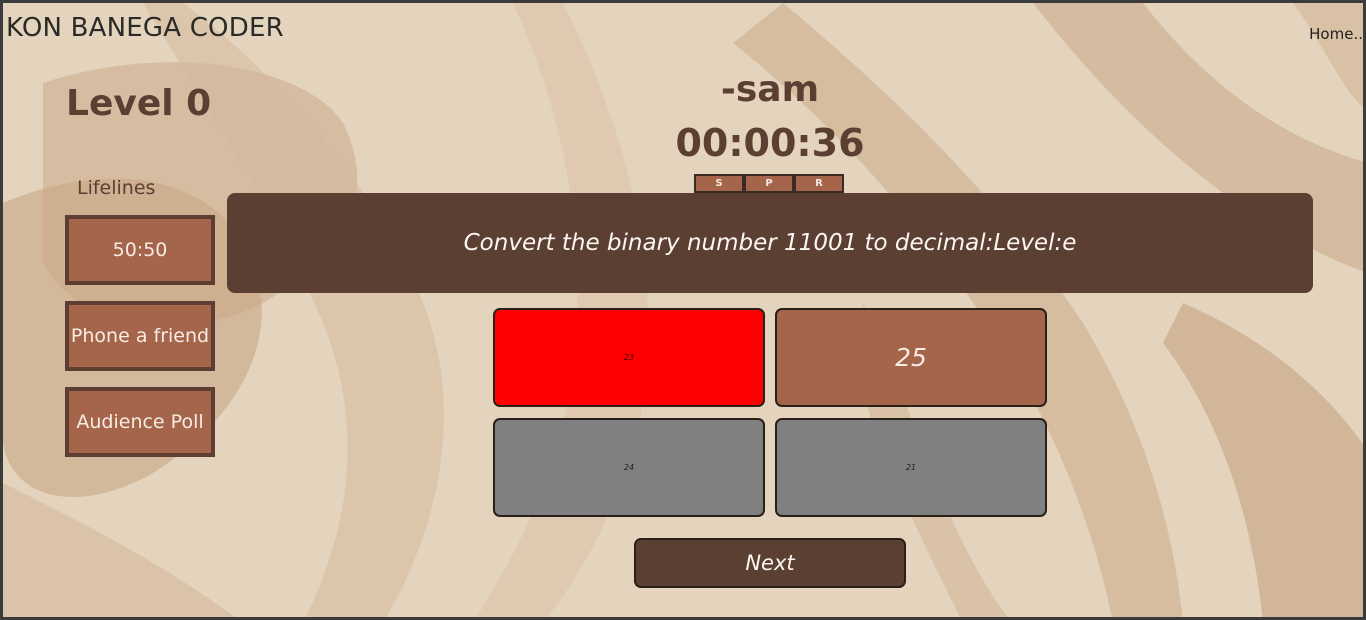 The height and width of the screenshot is (620, 1366). Describe the element at coordinates (145, 28) in the screenshot. I see `app-title: KON BANEGA CODER` at that location.